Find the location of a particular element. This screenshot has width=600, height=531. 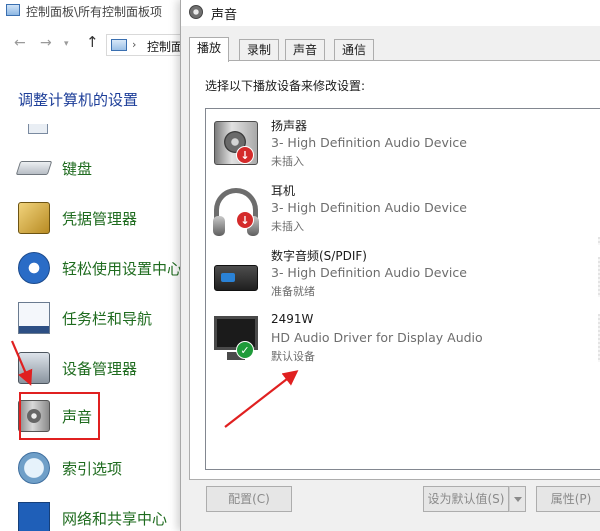

ease-of-access-icon is located at coordinates (34, 268).